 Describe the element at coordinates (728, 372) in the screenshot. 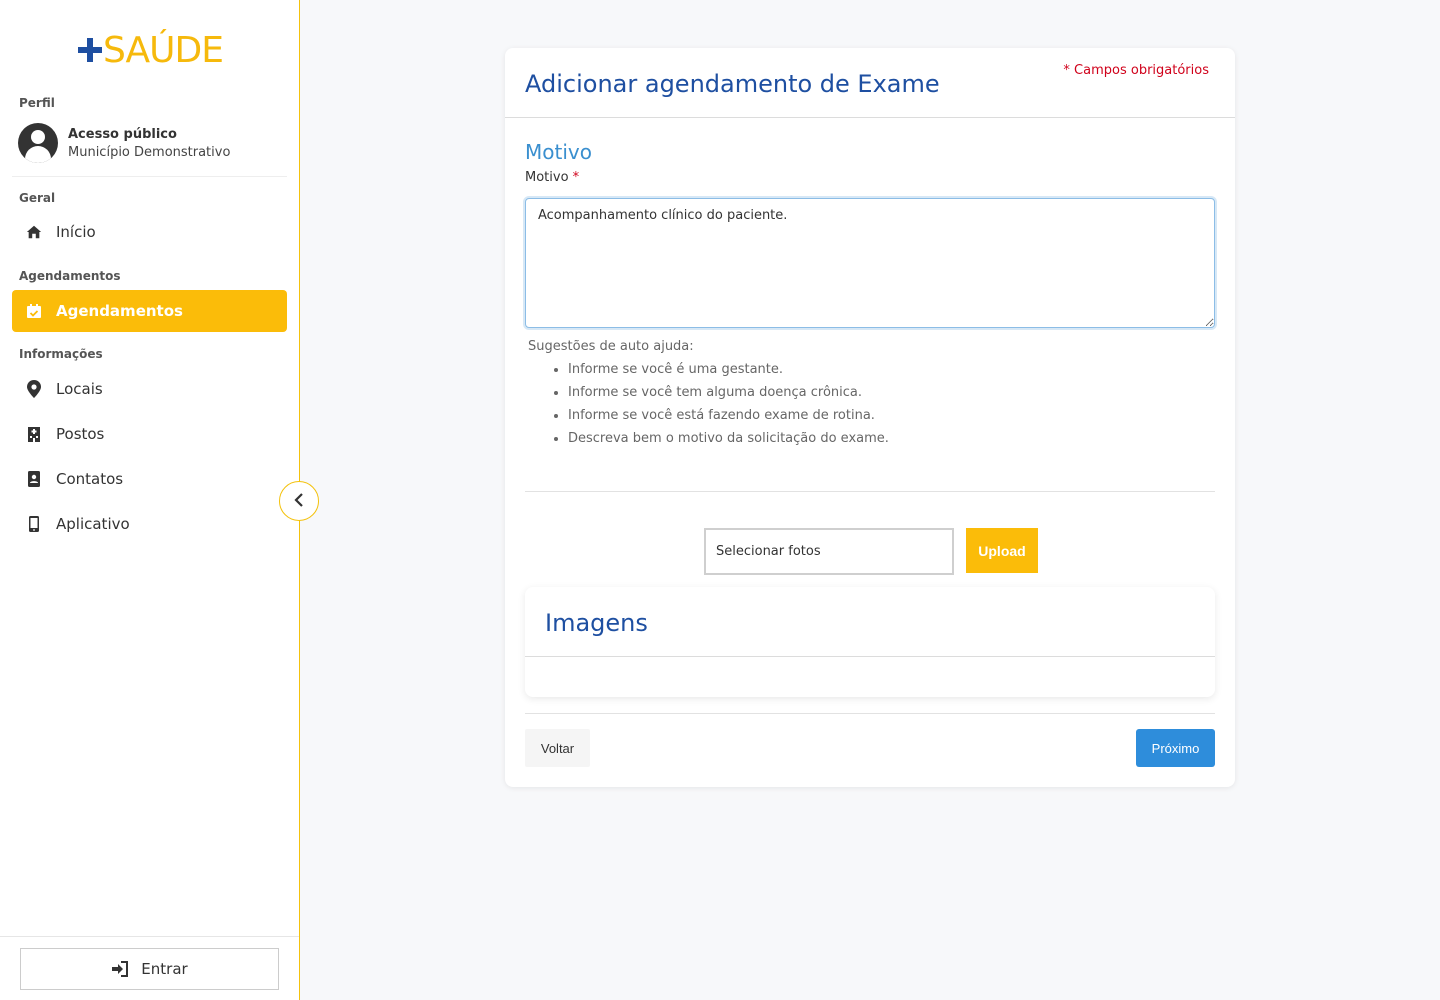

I see `list-item: Informe se você é uma gestante.` at that location.